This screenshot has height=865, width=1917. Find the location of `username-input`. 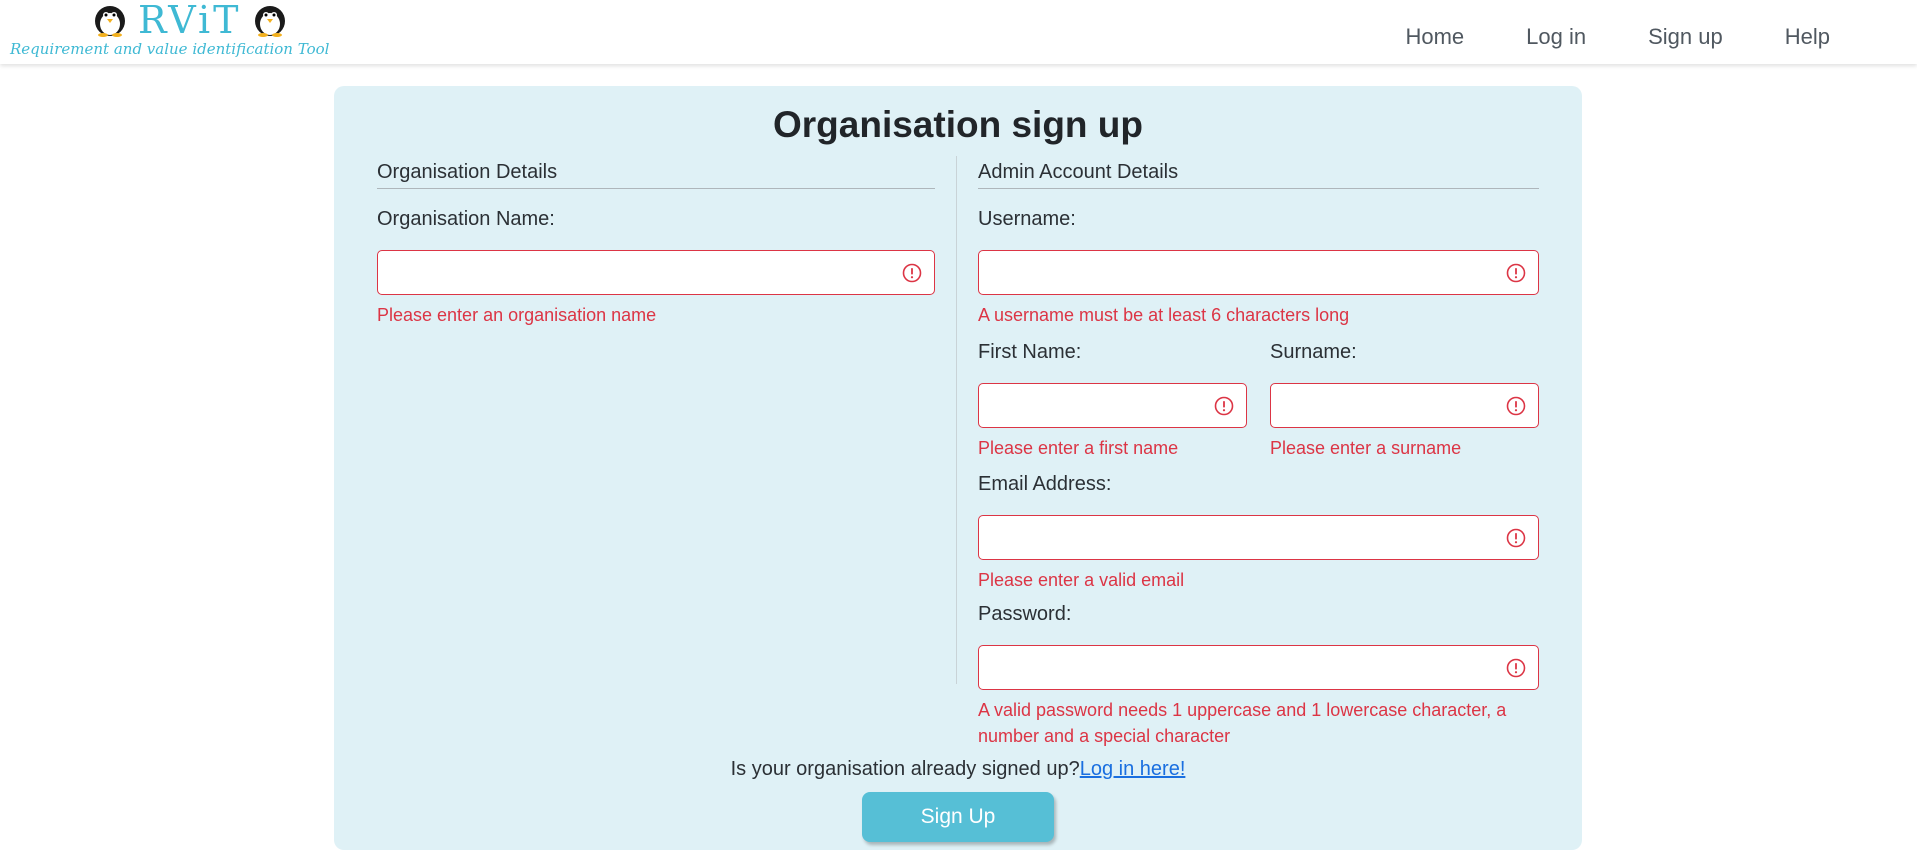

username-input is located at coordinates (1258, 272).